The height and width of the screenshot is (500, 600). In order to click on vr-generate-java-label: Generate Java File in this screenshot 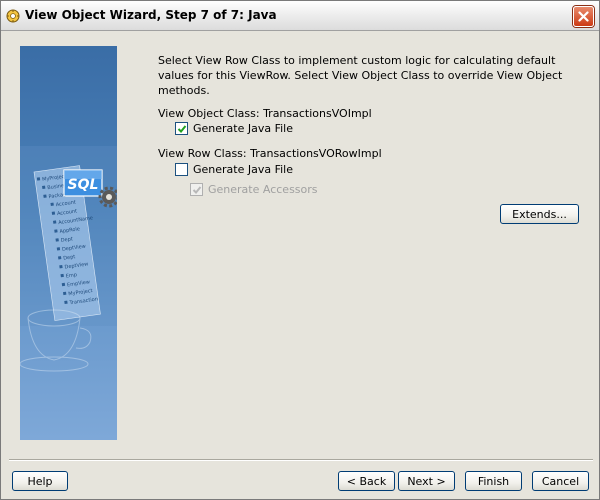, I will do `click(243, 169)`.